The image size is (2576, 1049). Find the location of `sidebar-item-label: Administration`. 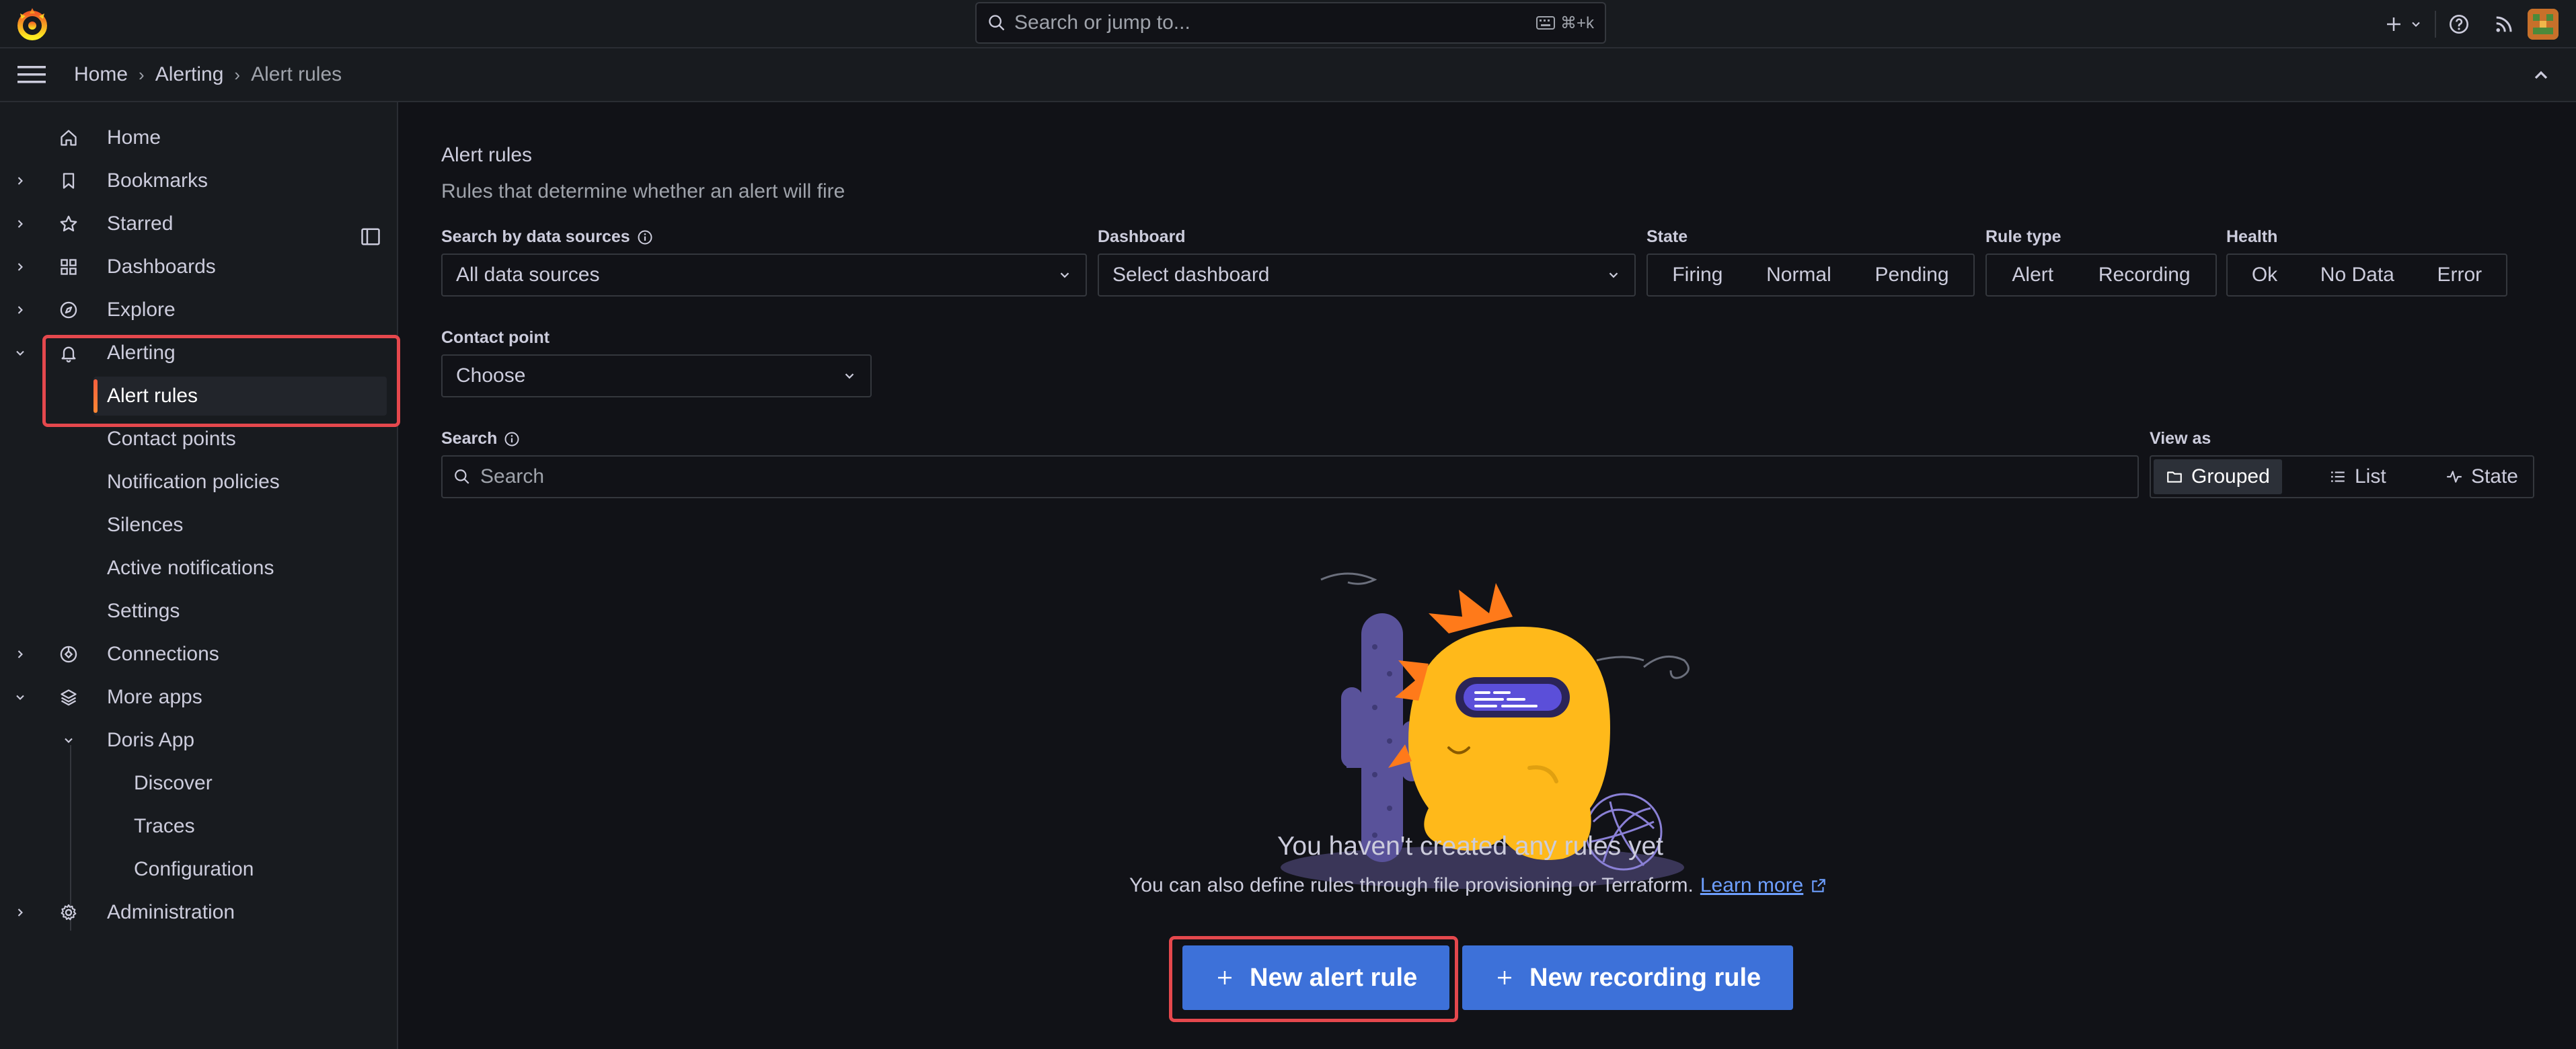

sidebar-item-label: Administration is located at coordinates (171, 912).